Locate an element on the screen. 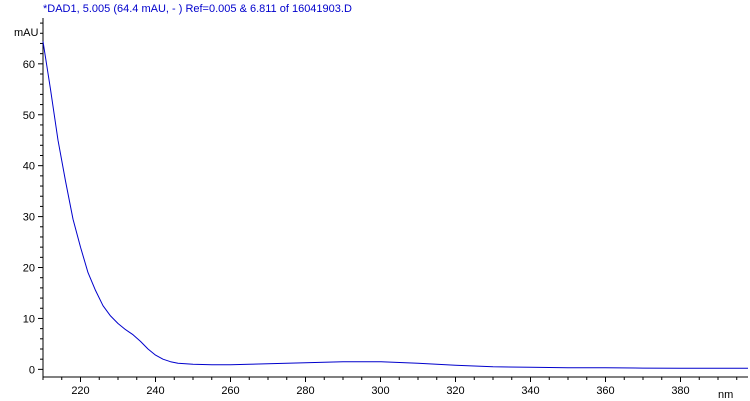  y-tick-label: 40 is located at coordinates (29, 167).